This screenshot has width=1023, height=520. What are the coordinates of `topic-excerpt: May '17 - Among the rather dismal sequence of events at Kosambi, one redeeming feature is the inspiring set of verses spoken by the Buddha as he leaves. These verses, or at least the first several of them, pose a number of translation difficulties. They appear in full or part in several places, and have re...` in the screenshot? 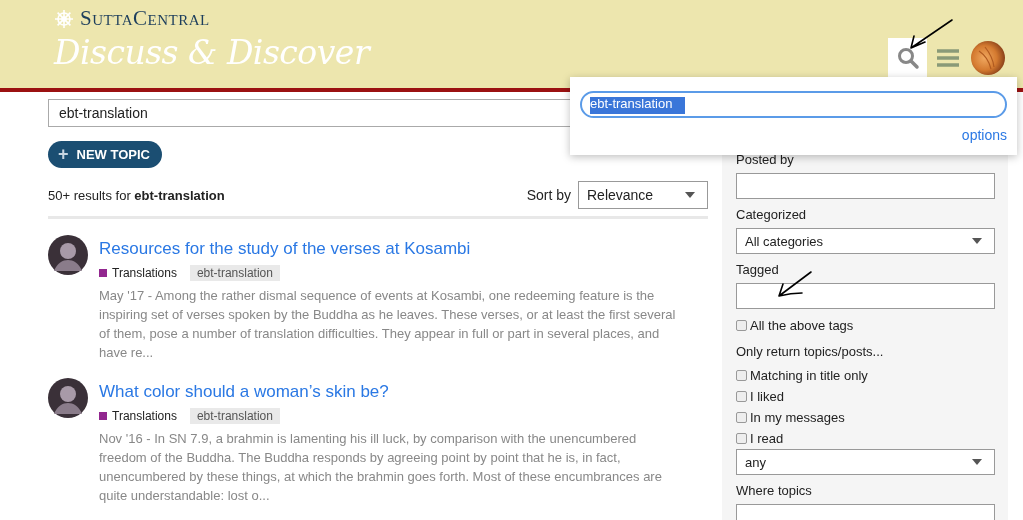 It's located at (388, 324).